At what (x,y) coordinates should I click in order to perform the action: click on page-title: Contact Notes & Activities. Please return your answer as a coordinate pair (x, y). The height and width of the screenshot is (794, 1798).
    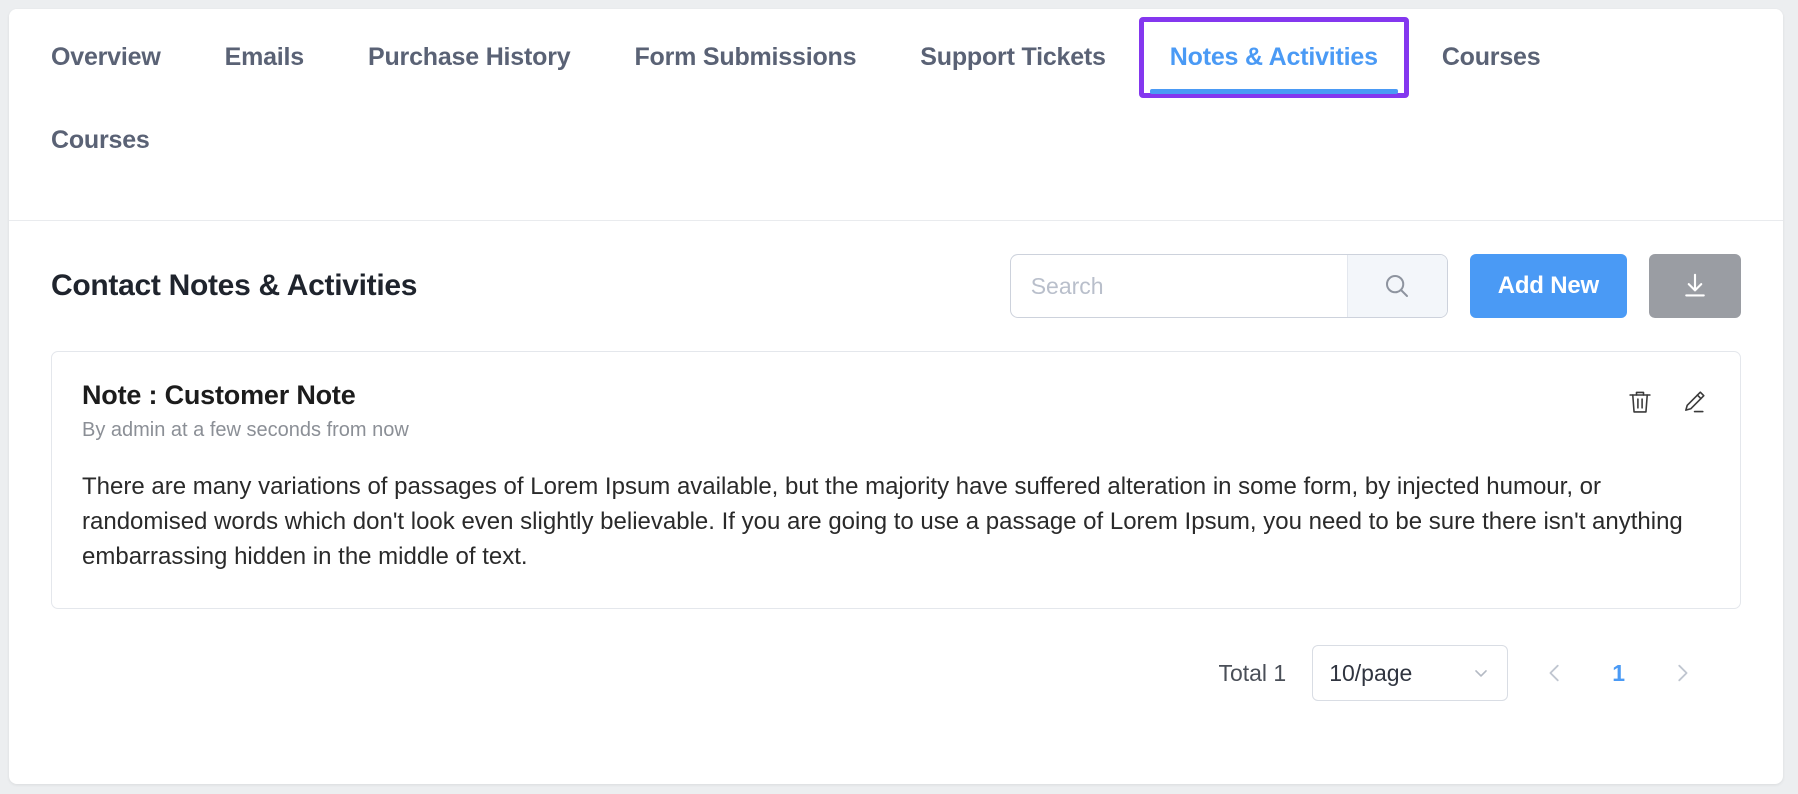
    Looking at the image, I should click on (234, 285).